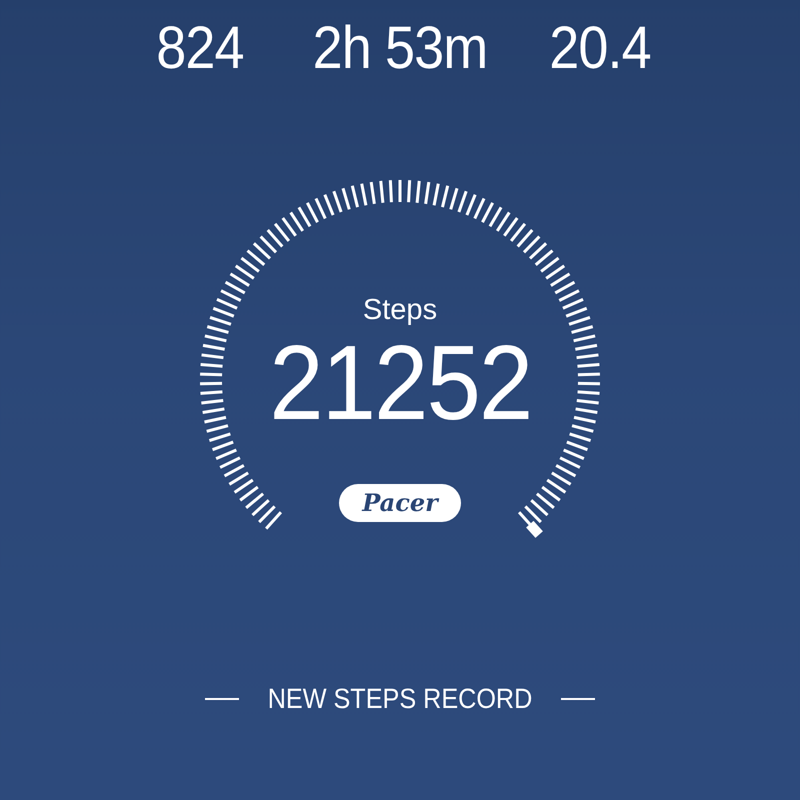 The width and height of the screenshot is (800, 800). I want to click on steps-label: Steps, so click(400, 310).